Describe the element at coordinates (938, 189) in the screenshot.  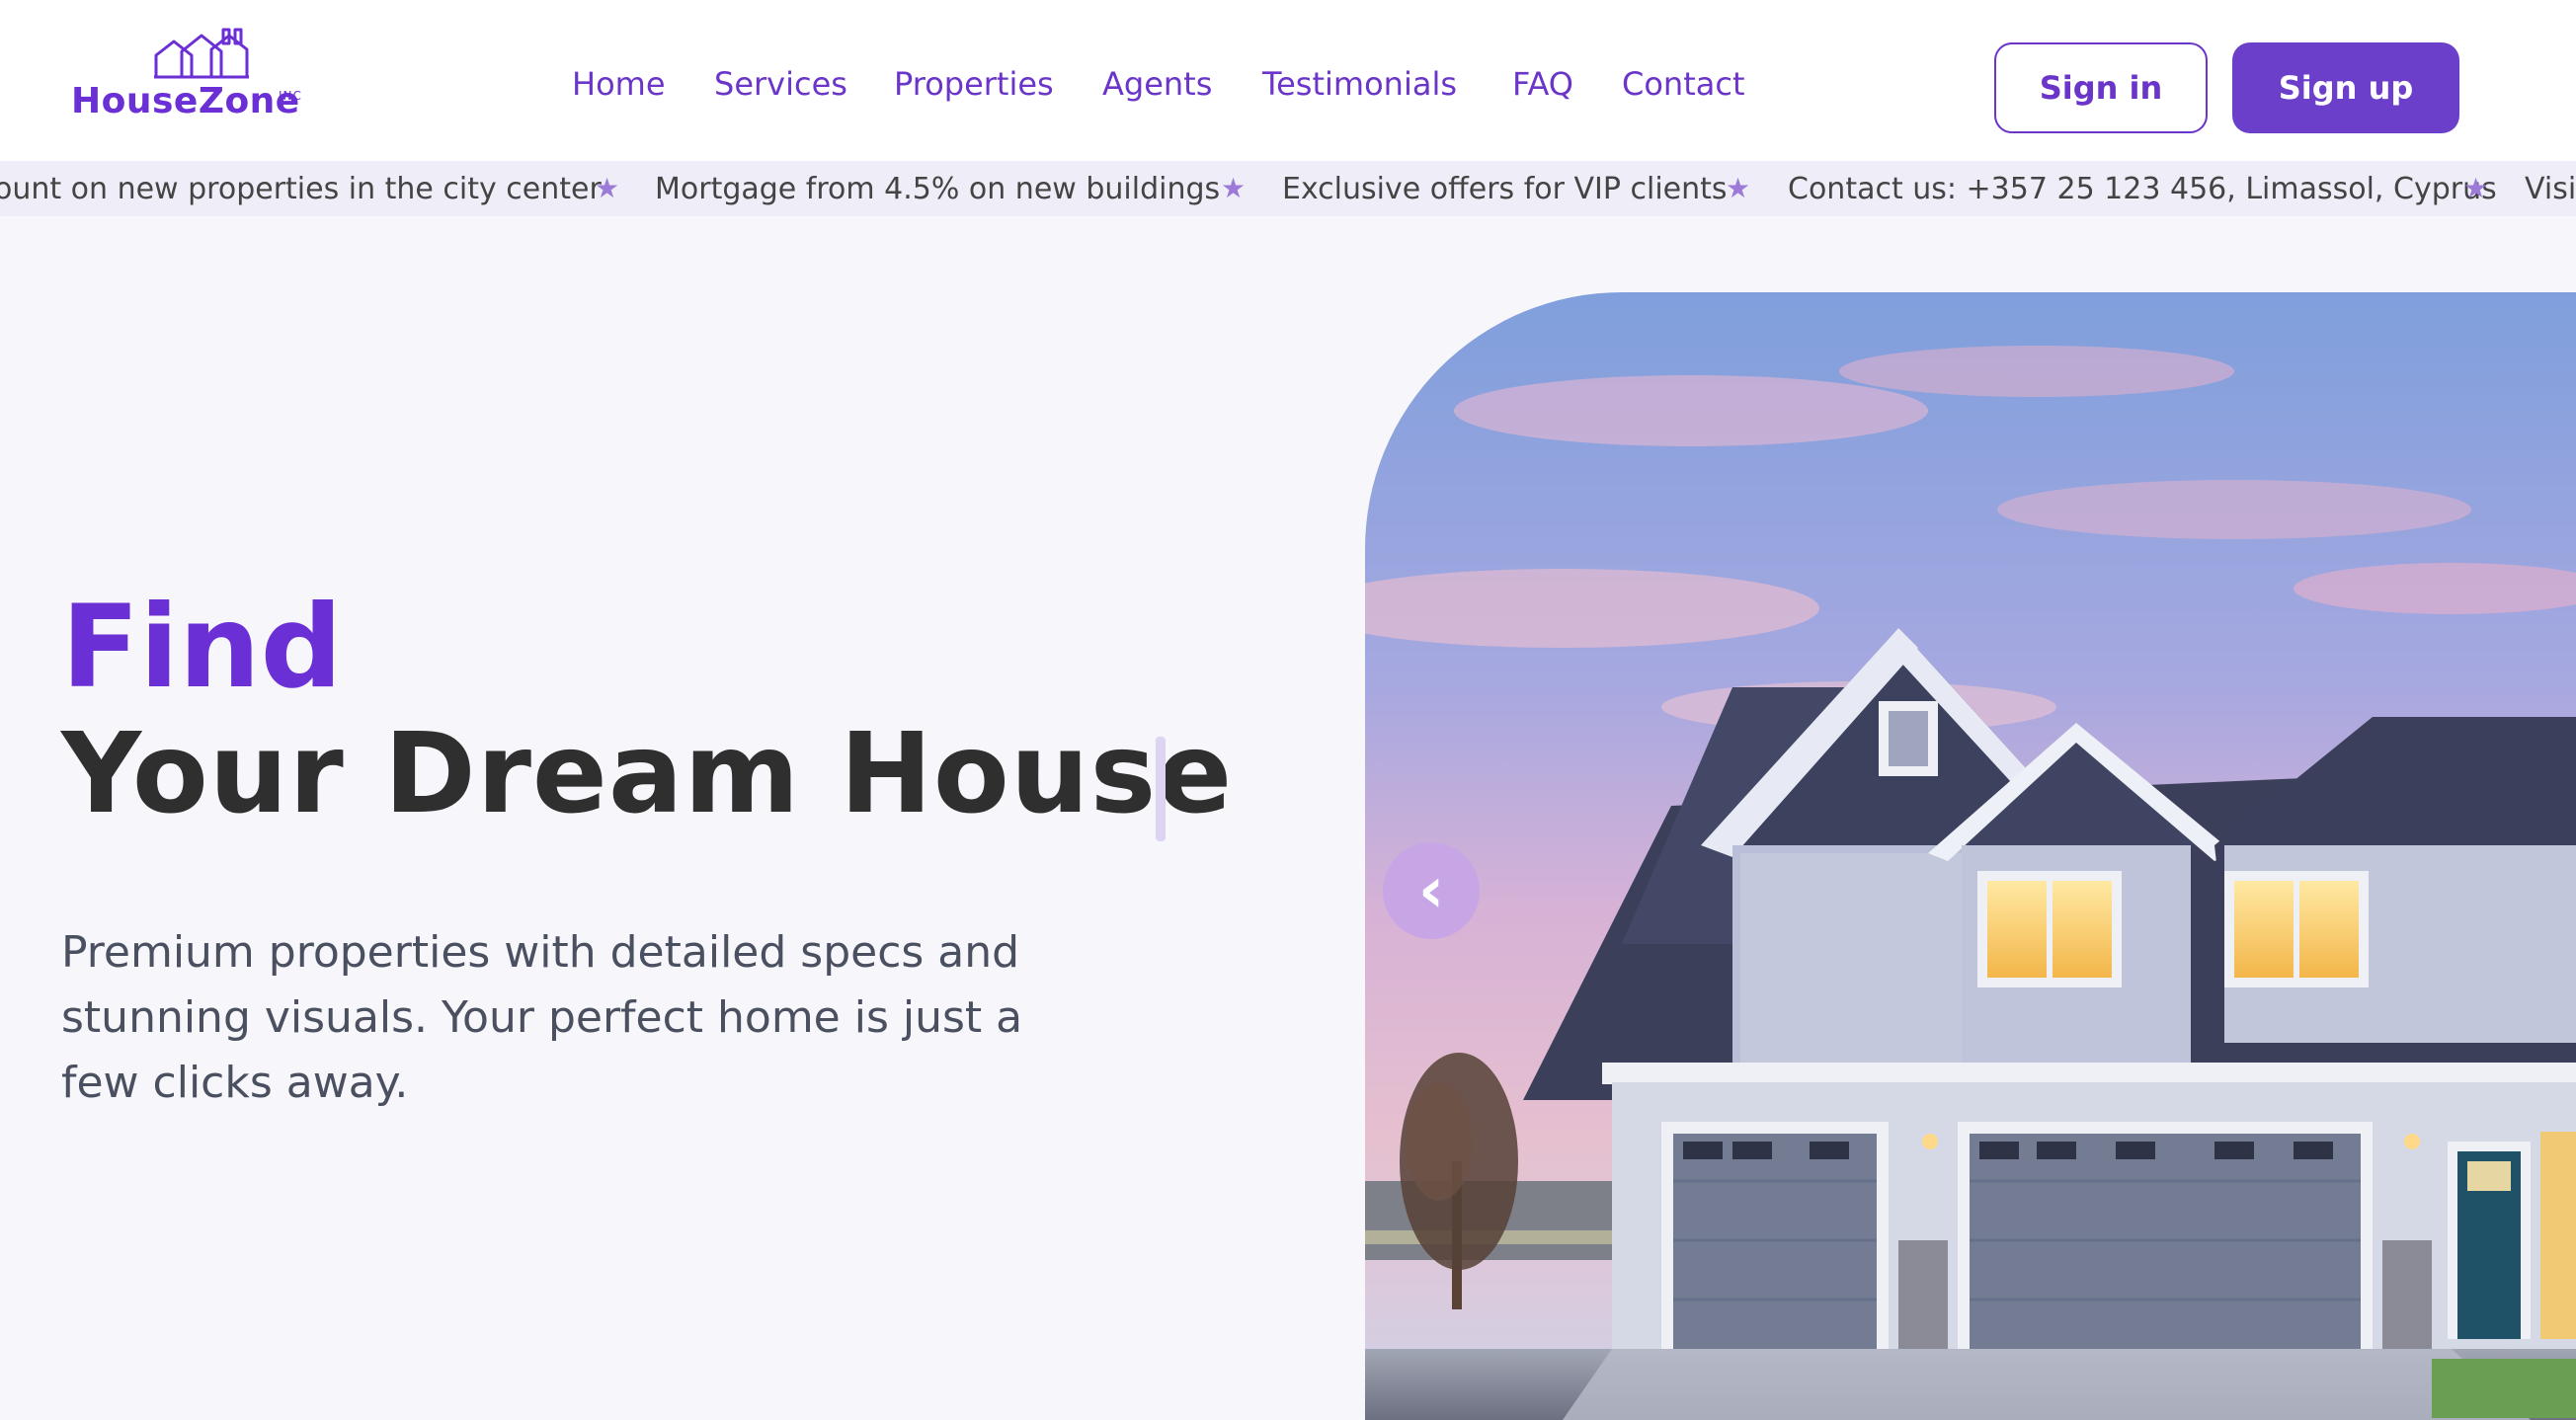
I see `ticker-item: Mortgage from 4.5% on new buildings` at that location.